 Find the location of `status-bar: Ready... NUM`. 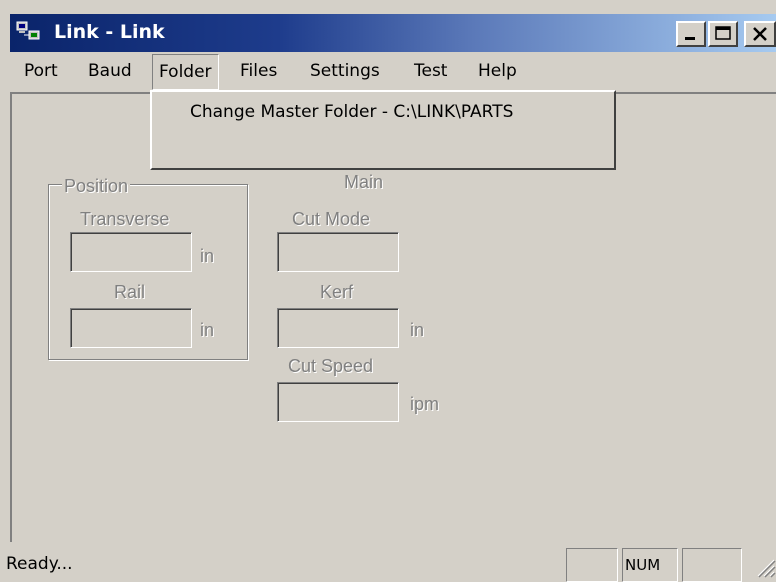

status-bar: Ready... NUM is located at coordinates (388, 563).